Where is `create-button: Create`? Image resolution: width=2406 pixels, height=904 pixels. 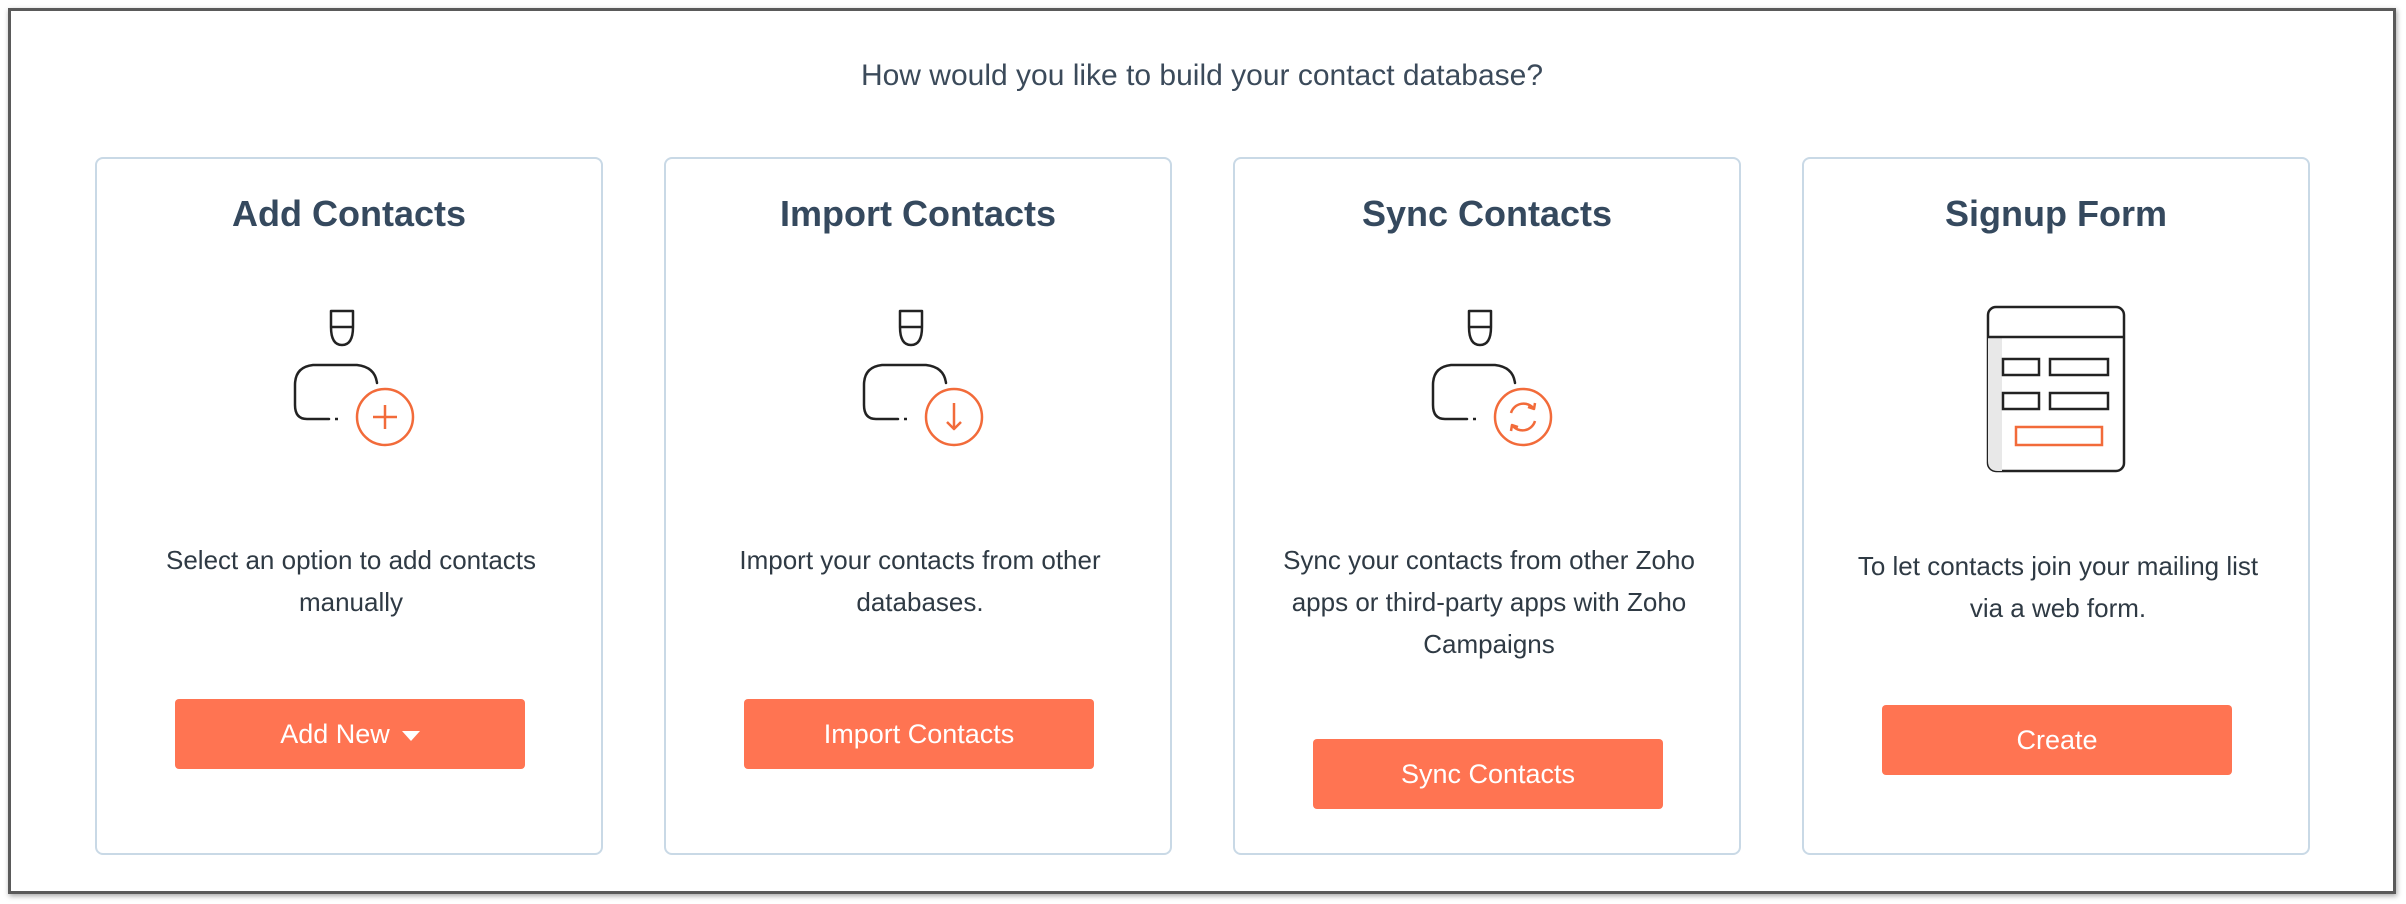
create-button: Create is located at coordinates (2057, 740).